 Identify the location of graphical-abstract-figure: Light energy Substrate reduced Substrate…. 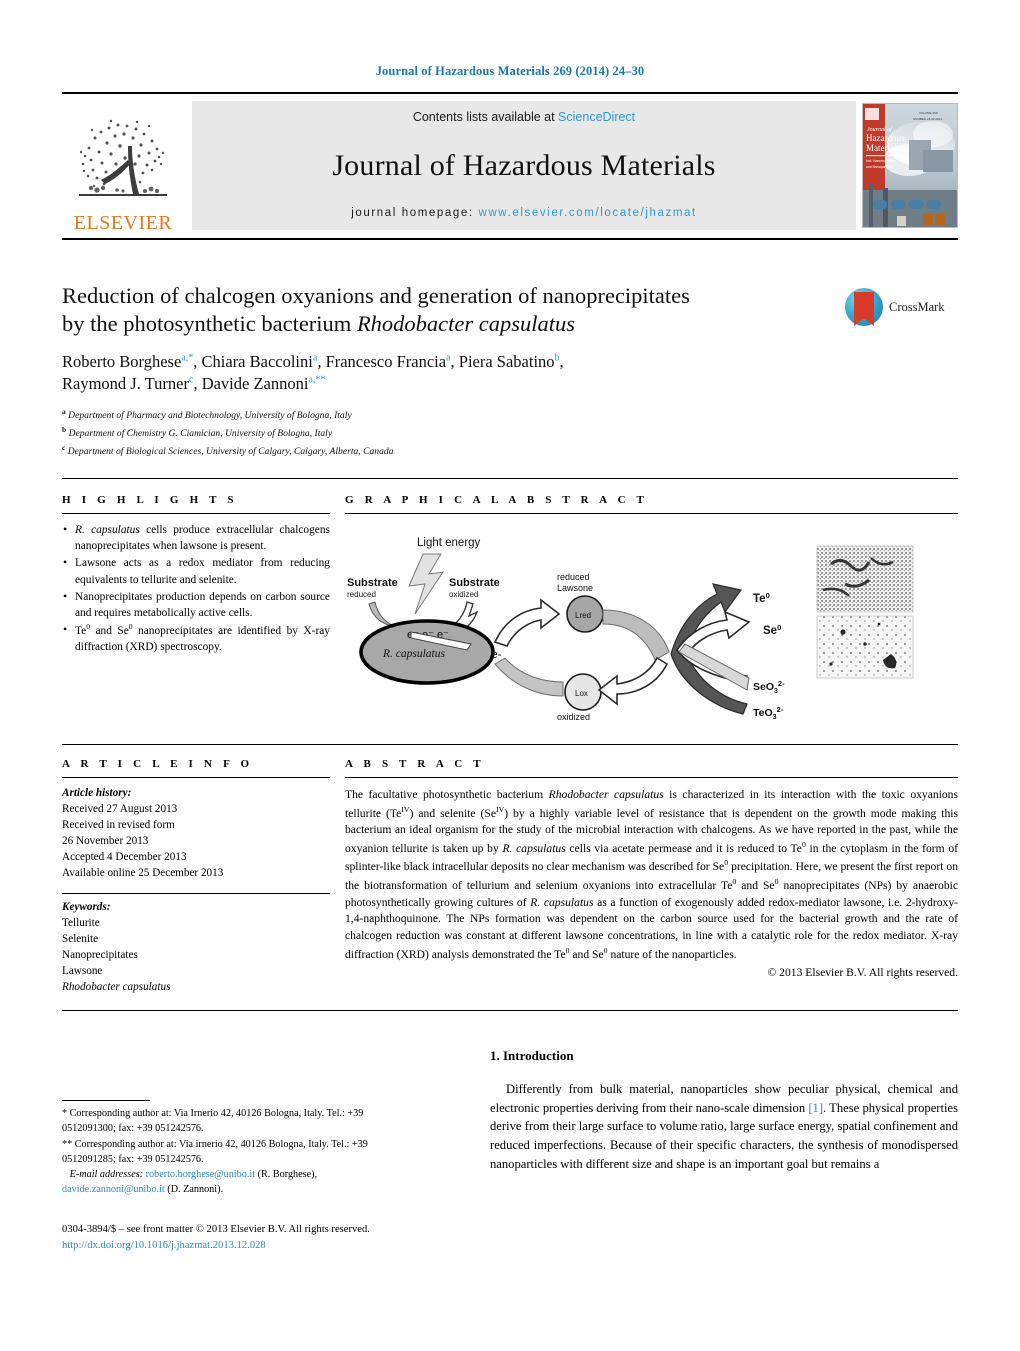
(651, 628).